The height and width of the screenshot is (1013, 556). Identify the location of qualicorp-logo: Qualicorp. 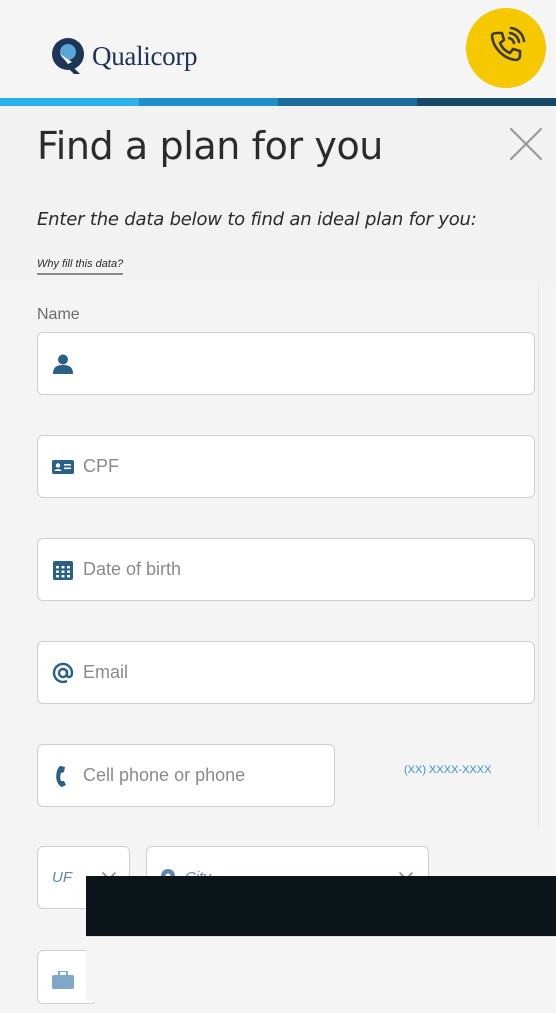
(124, 56).